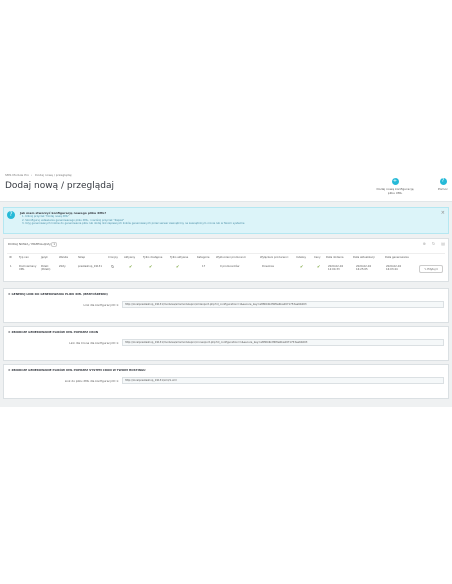  I want to click on cron-refresh-icon: ↻, so click(112, 266).